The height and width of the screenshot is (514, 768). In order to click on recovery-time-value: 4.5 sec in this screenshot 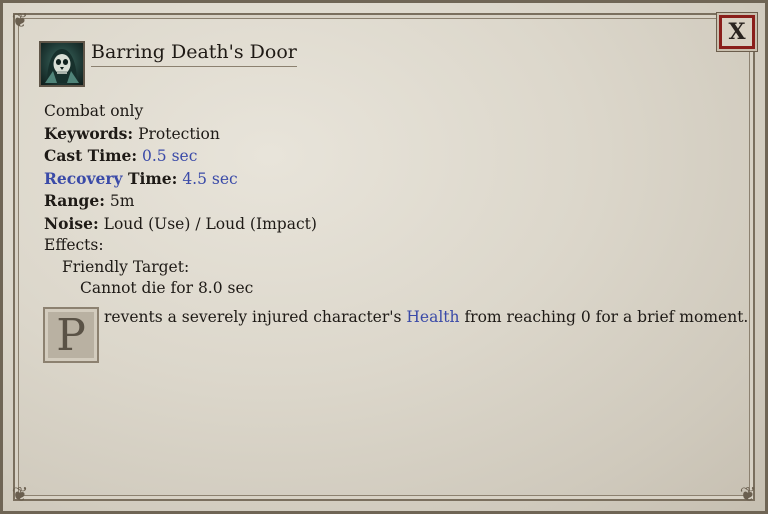, I will do `click(210, 178)`.